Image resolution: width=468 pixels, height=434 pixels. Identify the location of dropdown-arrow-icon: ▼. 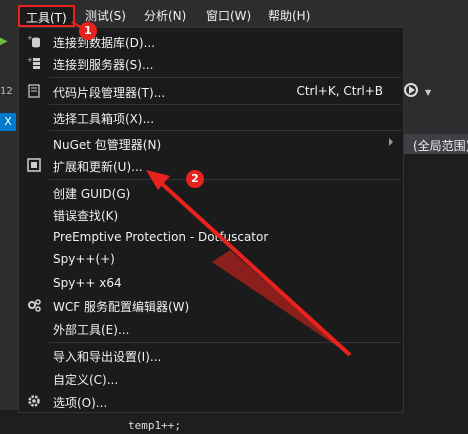
(428, 92).